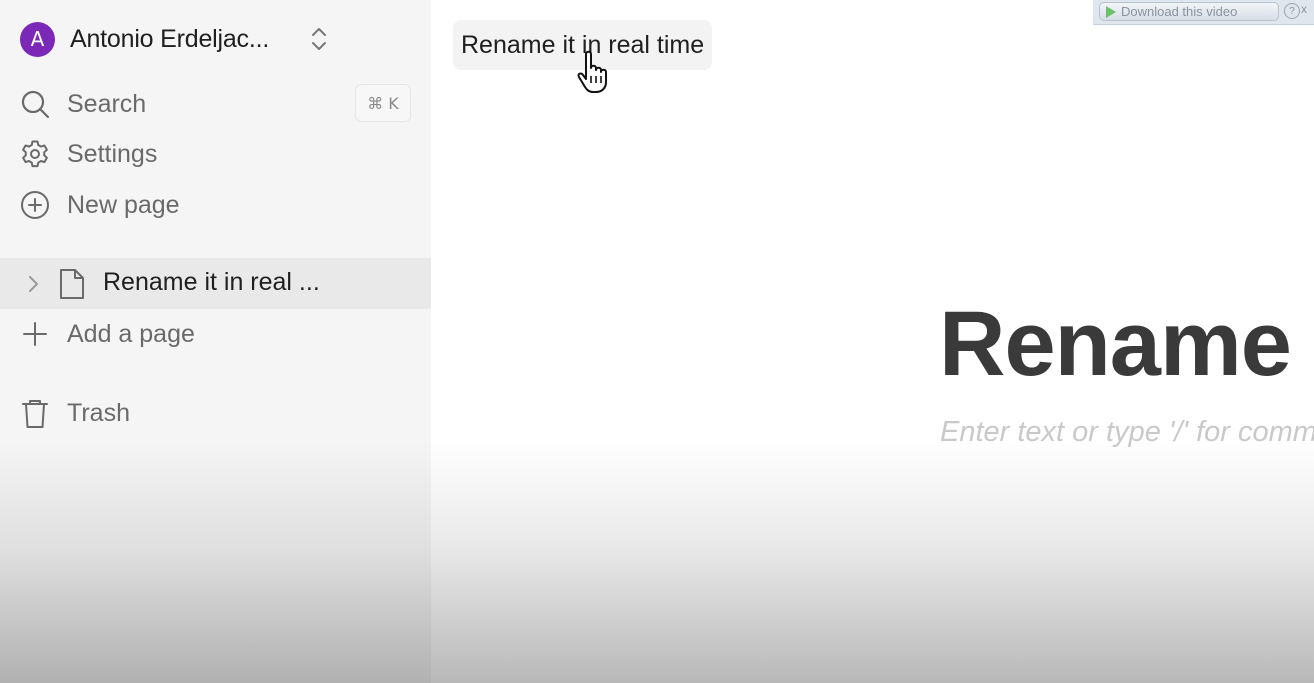 The image size is (1314, 683). Describe the element at coordinates (123, 204) in the screenshot. I see `sidebar-item-label: New page` at that location.